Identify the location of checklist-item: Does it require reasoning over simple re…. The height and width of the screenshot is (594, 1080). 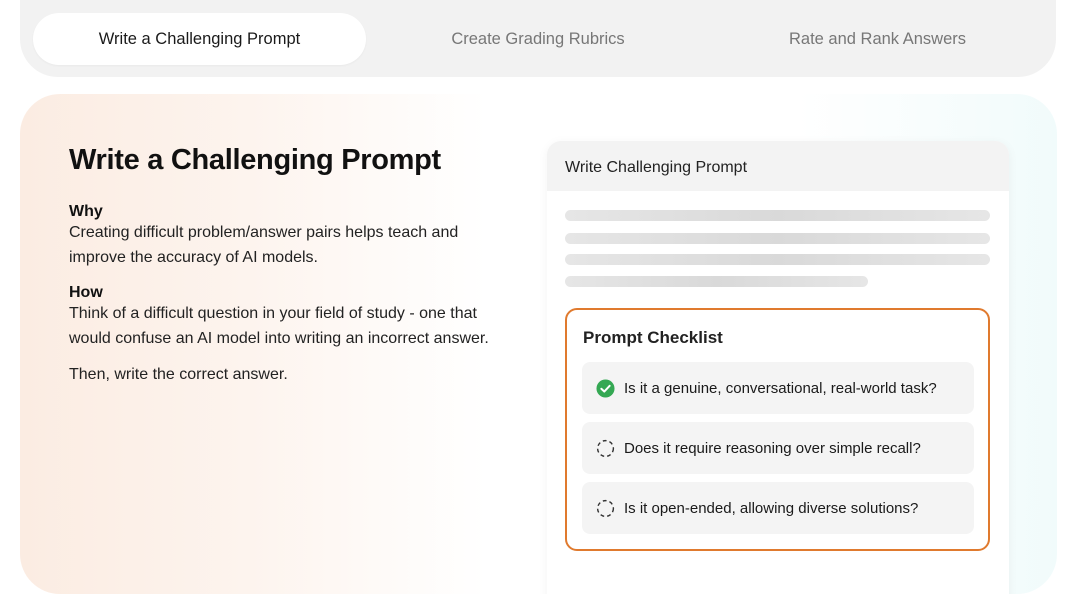
(778, 448).